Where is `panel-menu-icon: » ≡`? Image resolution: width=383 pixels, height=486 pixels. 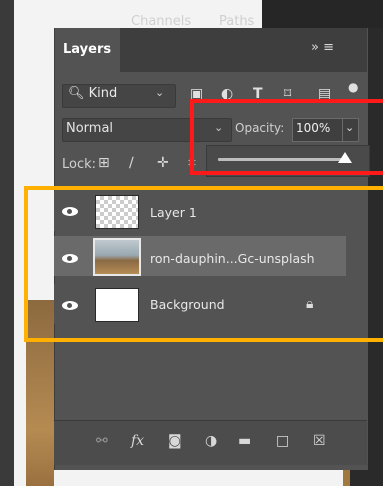
panel-menu-icon: » ≡ is located at coordinates (322, 47).